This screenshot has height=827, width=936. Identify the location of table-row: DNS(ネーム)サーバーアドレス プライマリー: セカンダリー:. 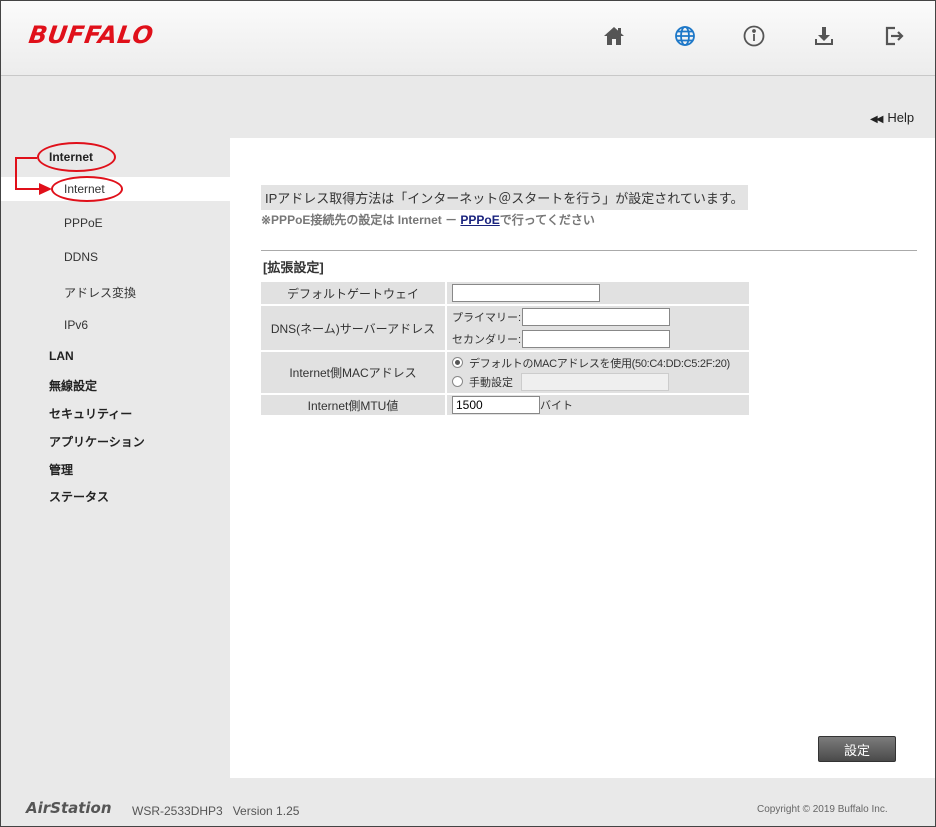
(505, 329).